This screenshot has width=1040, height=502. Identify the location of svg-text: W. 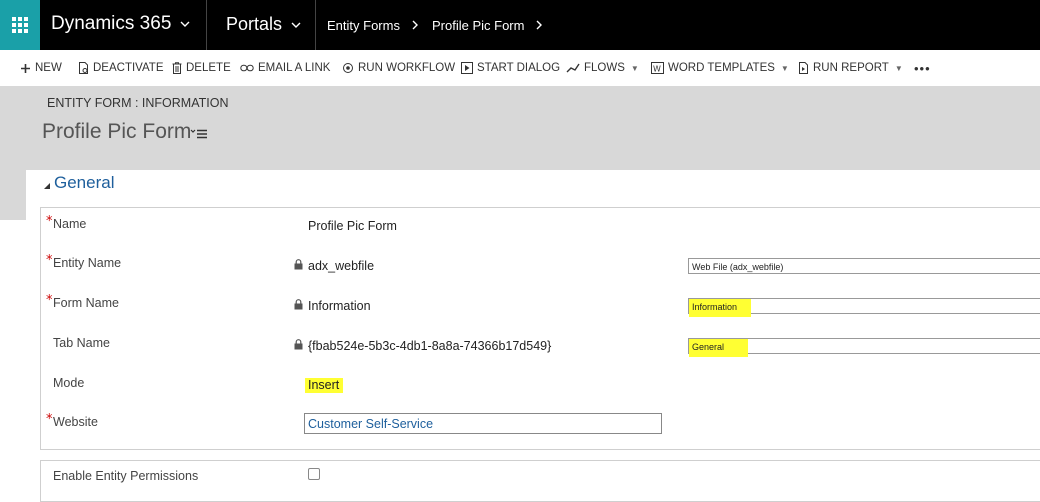
(657, 69).